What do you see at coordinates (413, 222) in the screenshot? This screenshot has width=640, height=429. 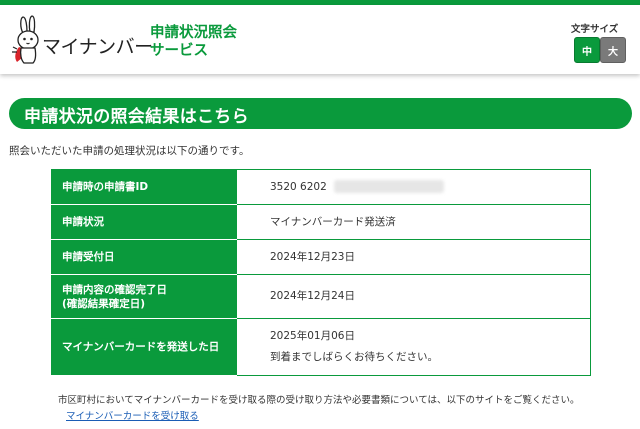 I see `row-value-status: マイナンバーカード発送済` at bounding box center [413, 222].